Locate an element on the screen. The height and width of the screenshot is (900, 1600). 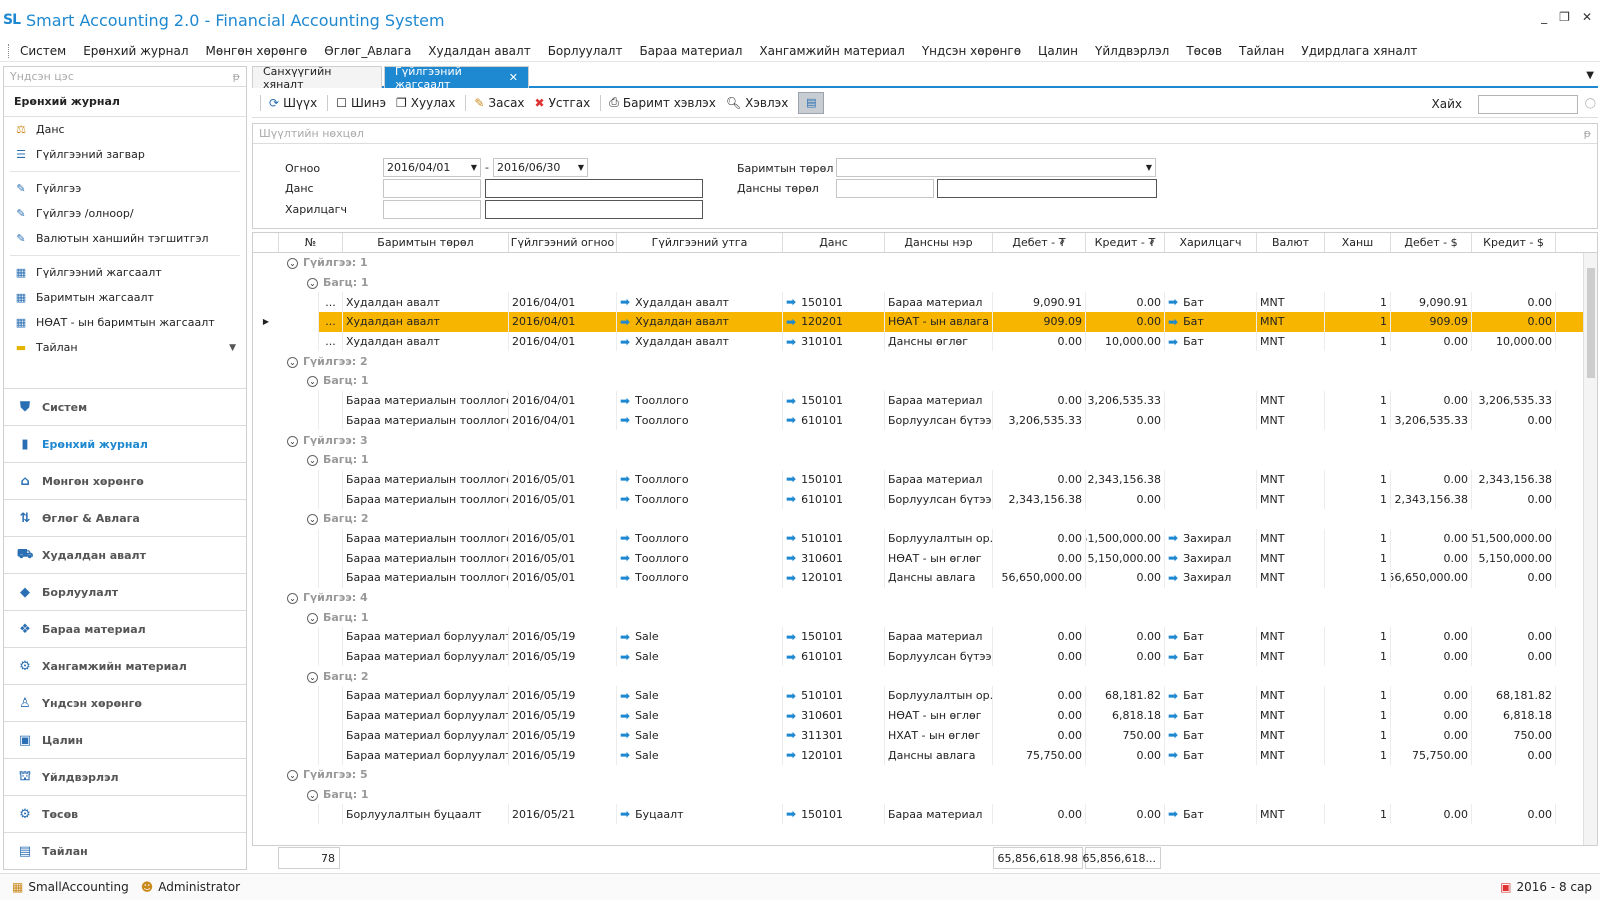
group-row: ⌄ Гүйлгээ: 1 is located at coordinates (925, 263).